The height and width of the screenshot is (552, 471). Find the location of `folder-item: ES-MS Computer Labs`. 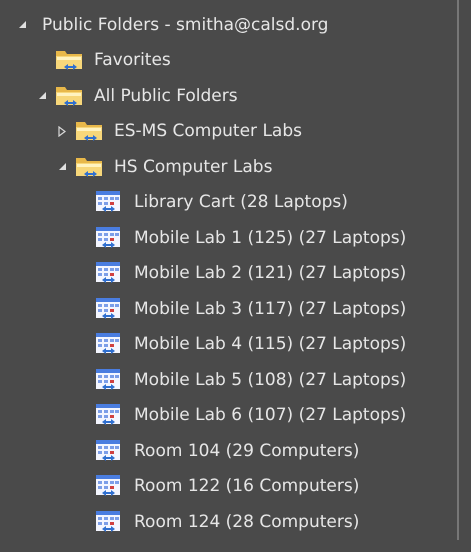

folder-item: ES-MS Computer Labs is located at coordinates (208, 131).